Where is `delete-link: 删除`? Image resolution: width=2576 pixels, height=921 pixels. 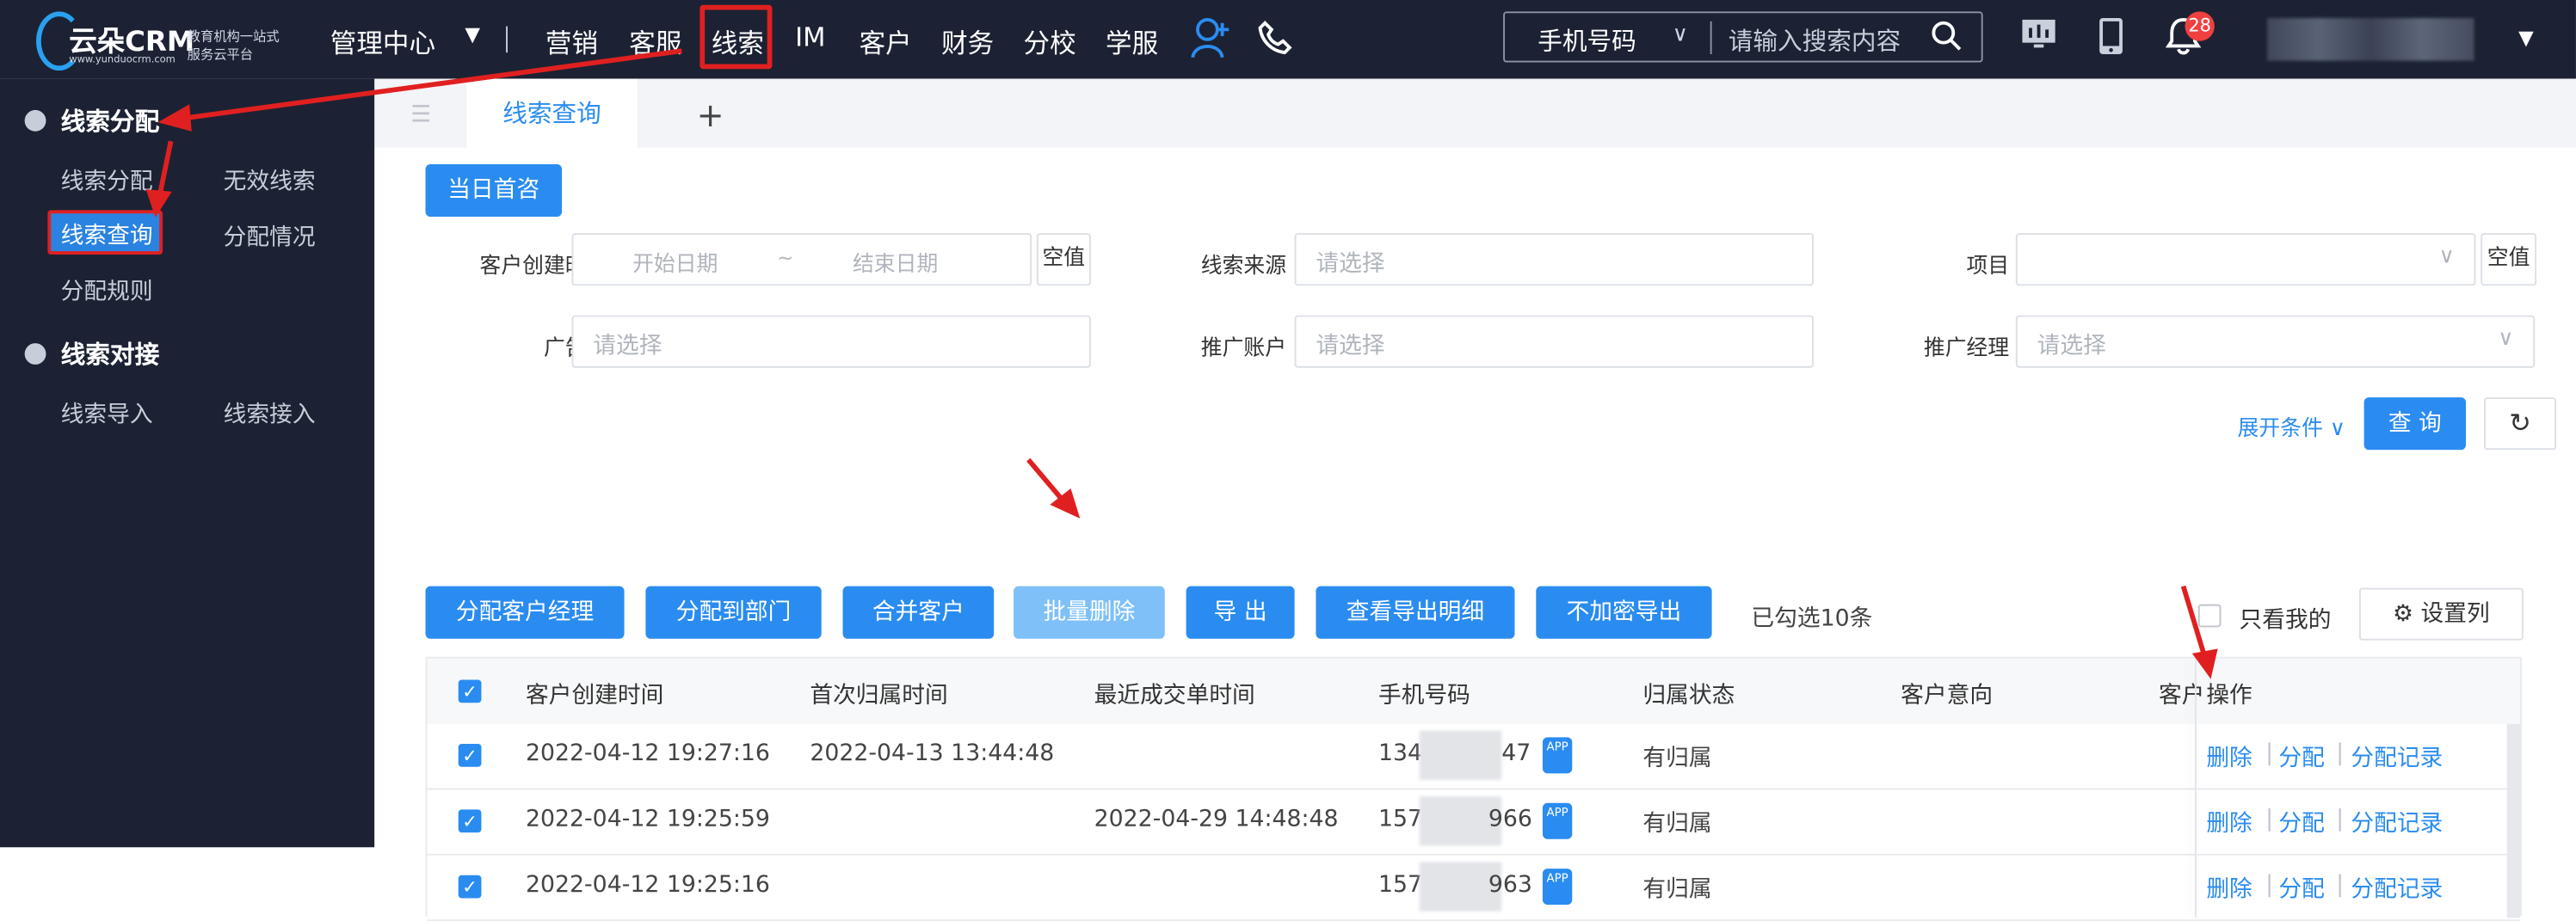
delete-link: 删除 is located at coordinates (2229, 889).